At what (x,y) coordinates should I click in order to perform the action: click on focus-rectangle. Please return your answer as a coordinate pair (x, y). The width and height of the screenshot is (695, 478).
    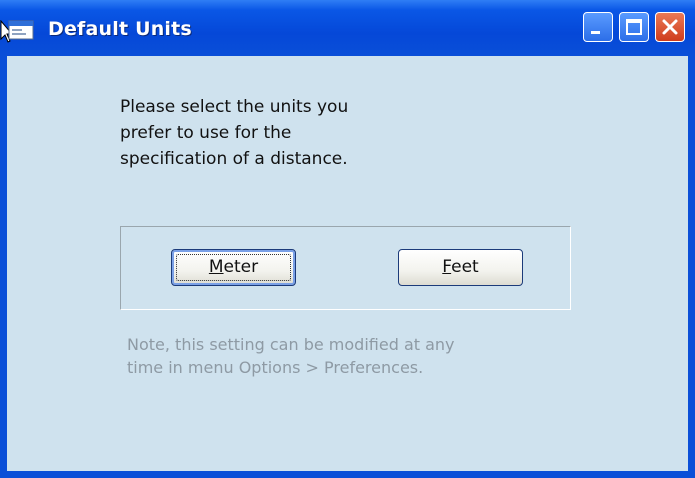
    Looking at the image, I should click on (233, 267).